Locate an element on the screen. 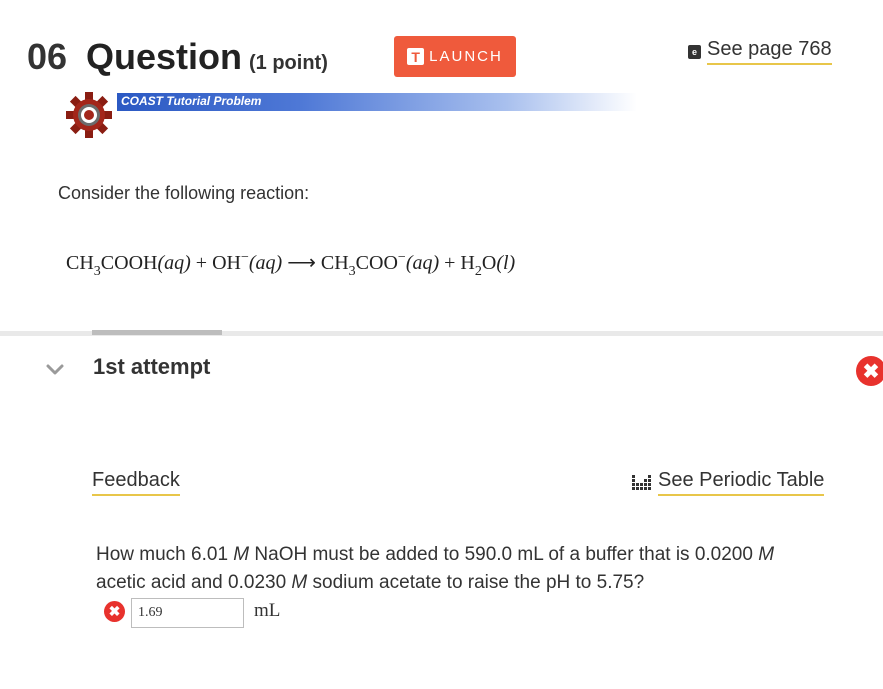 The image size is (883, 689). incorrect-icon: ✖ is located at coordinates (114, 611).